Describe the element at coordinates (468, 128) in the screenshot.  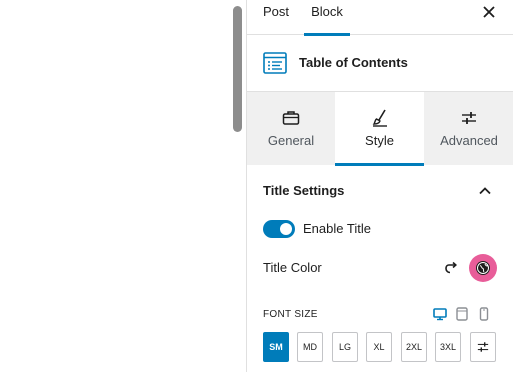
I see `tab-advanced: Advanced` at that location.